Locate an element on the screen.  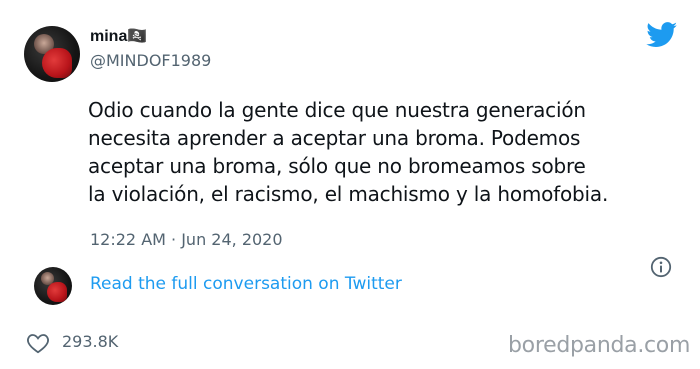
author-name: mina🏴‍☠️ is located at coordinates (118, 36).